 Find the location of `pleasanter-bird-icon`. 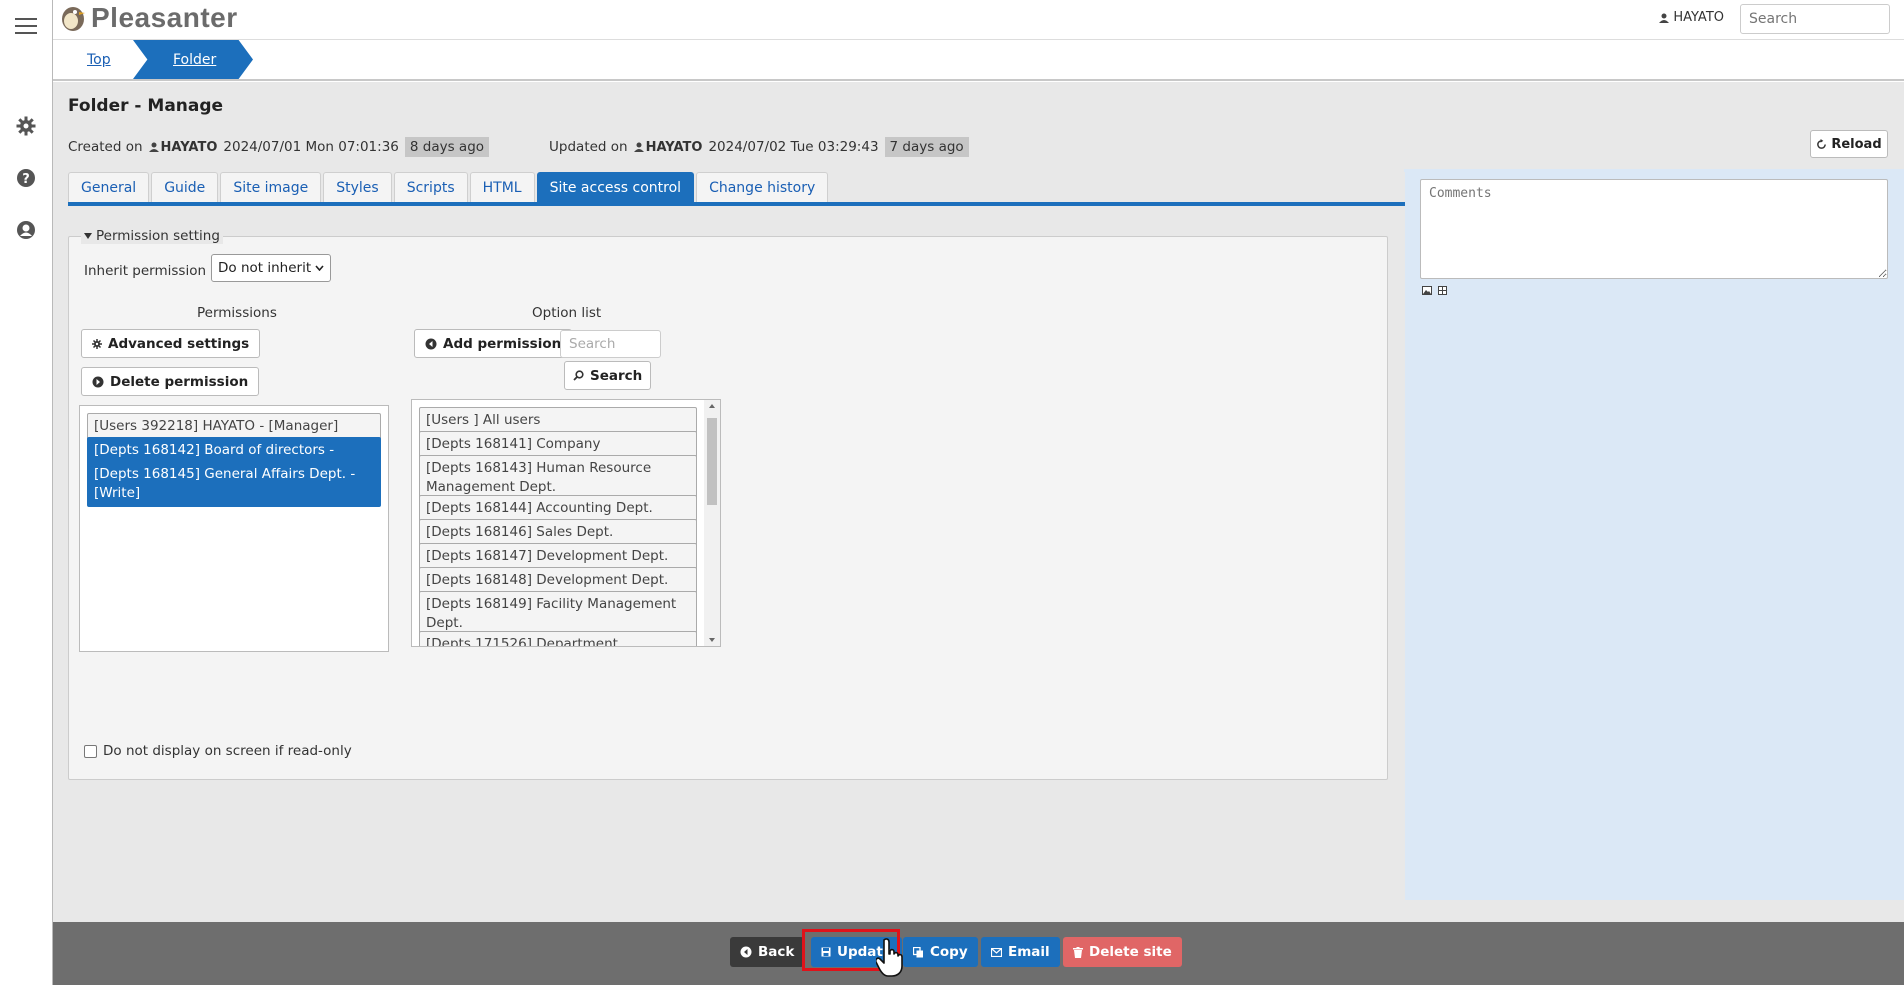

pleasanter-bird-icon is located at coordinates (73, 19).